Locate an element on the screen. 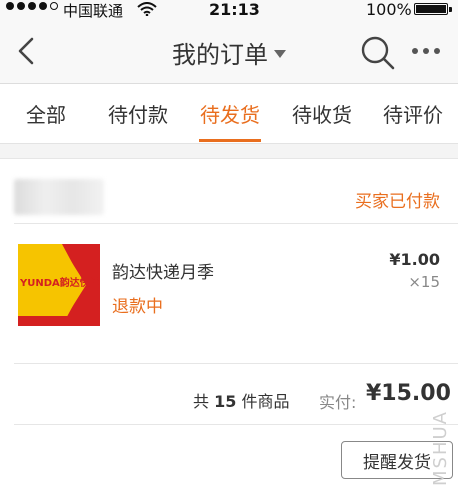 The image size is (458, 500). battery-percentage: 100% is located at coordinates (389, 9).